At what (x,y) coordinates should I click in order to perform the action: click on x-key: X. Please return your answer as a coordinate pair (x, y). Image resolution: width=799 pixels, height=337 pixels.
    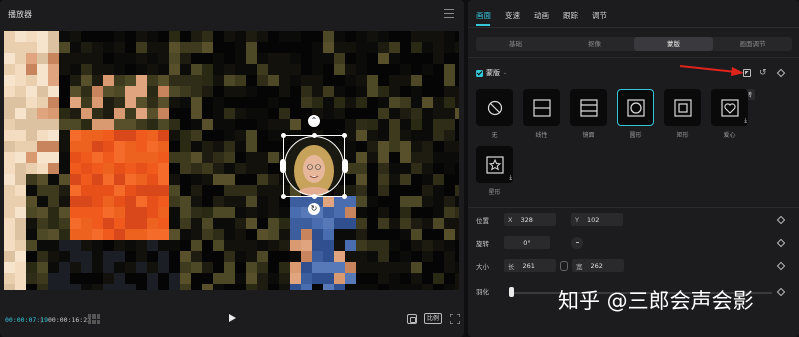
    Looking at the image, I should click on (510, 219).